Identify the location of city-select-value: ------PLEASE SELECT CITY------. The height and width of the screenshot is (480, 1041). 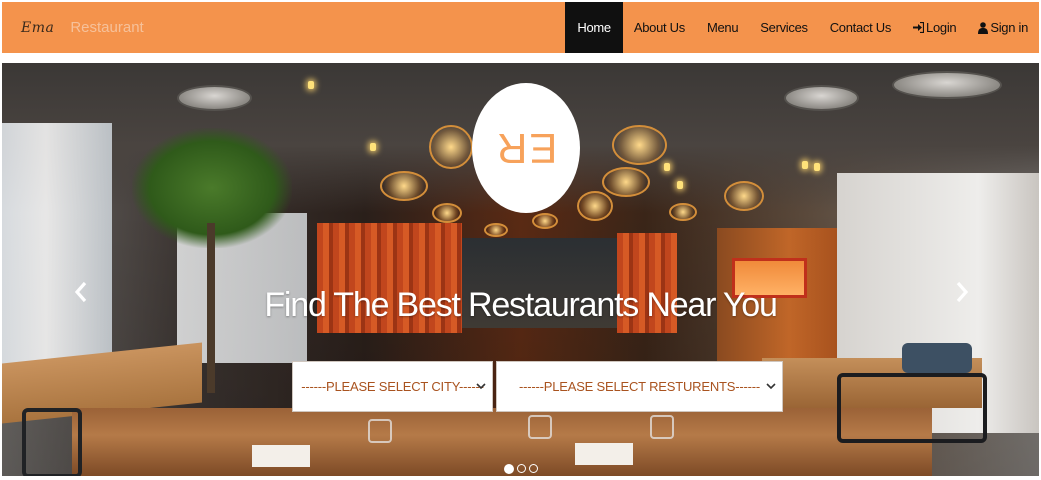
(392, 386).